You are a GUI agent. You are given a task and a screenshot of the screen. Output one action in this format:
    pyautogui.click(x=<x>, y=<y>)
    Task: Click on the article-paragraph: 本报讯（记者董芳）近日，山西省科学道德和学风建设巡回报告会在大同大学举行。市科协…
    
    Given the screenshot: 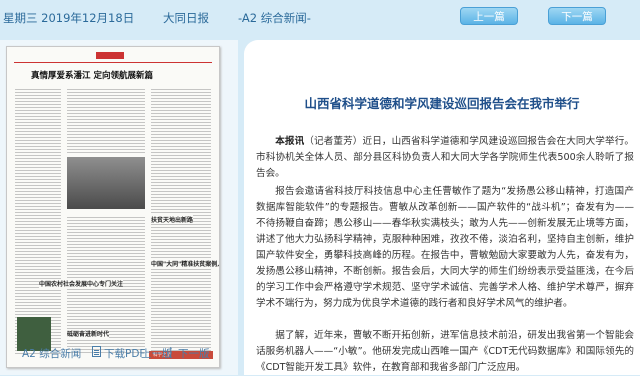 What is the action you would take?
    pyautogui.click(x=445, y=158)
    